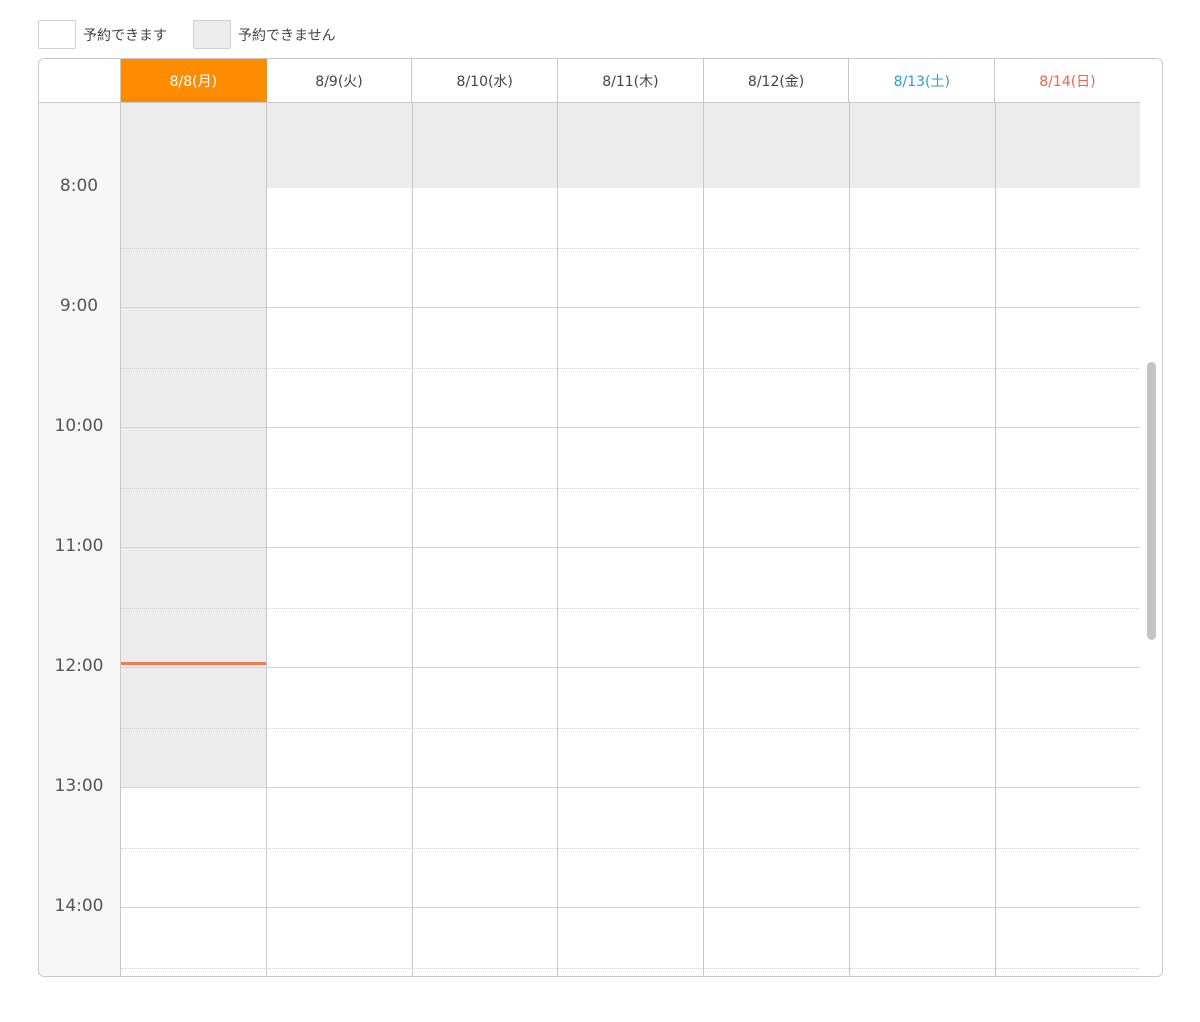 The image size is (1200, 1022). What do you see at coordinates (194, 80) in the screenshot?
I see `day-header-mon: 8/8(月)` at bounding box center [194, 80].